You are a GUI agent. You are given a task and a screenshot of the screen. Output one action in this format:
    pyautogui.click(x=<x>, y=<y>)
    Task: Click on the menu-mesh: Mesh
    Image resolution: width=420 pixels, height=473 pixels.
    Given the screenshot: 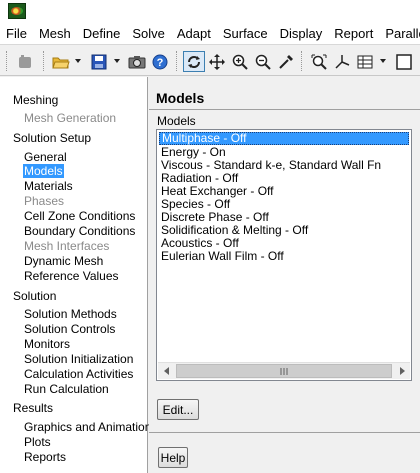 What is the action you would take?
    pyautogui.click(x=55, y=34)
    